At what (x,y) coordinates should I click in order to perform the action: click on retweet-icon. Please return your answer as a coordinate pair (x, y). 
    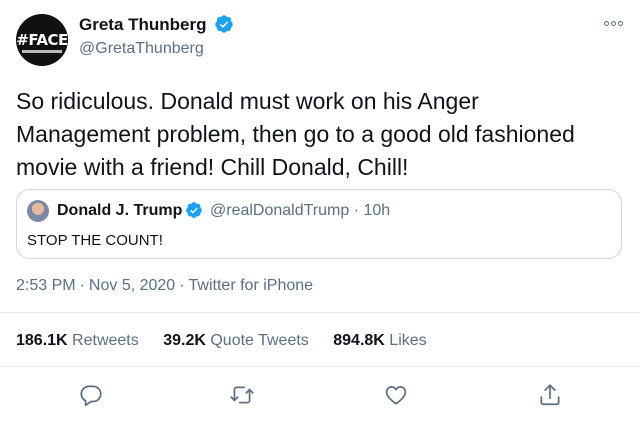
    Looking at the image, I should click on (242, 395).